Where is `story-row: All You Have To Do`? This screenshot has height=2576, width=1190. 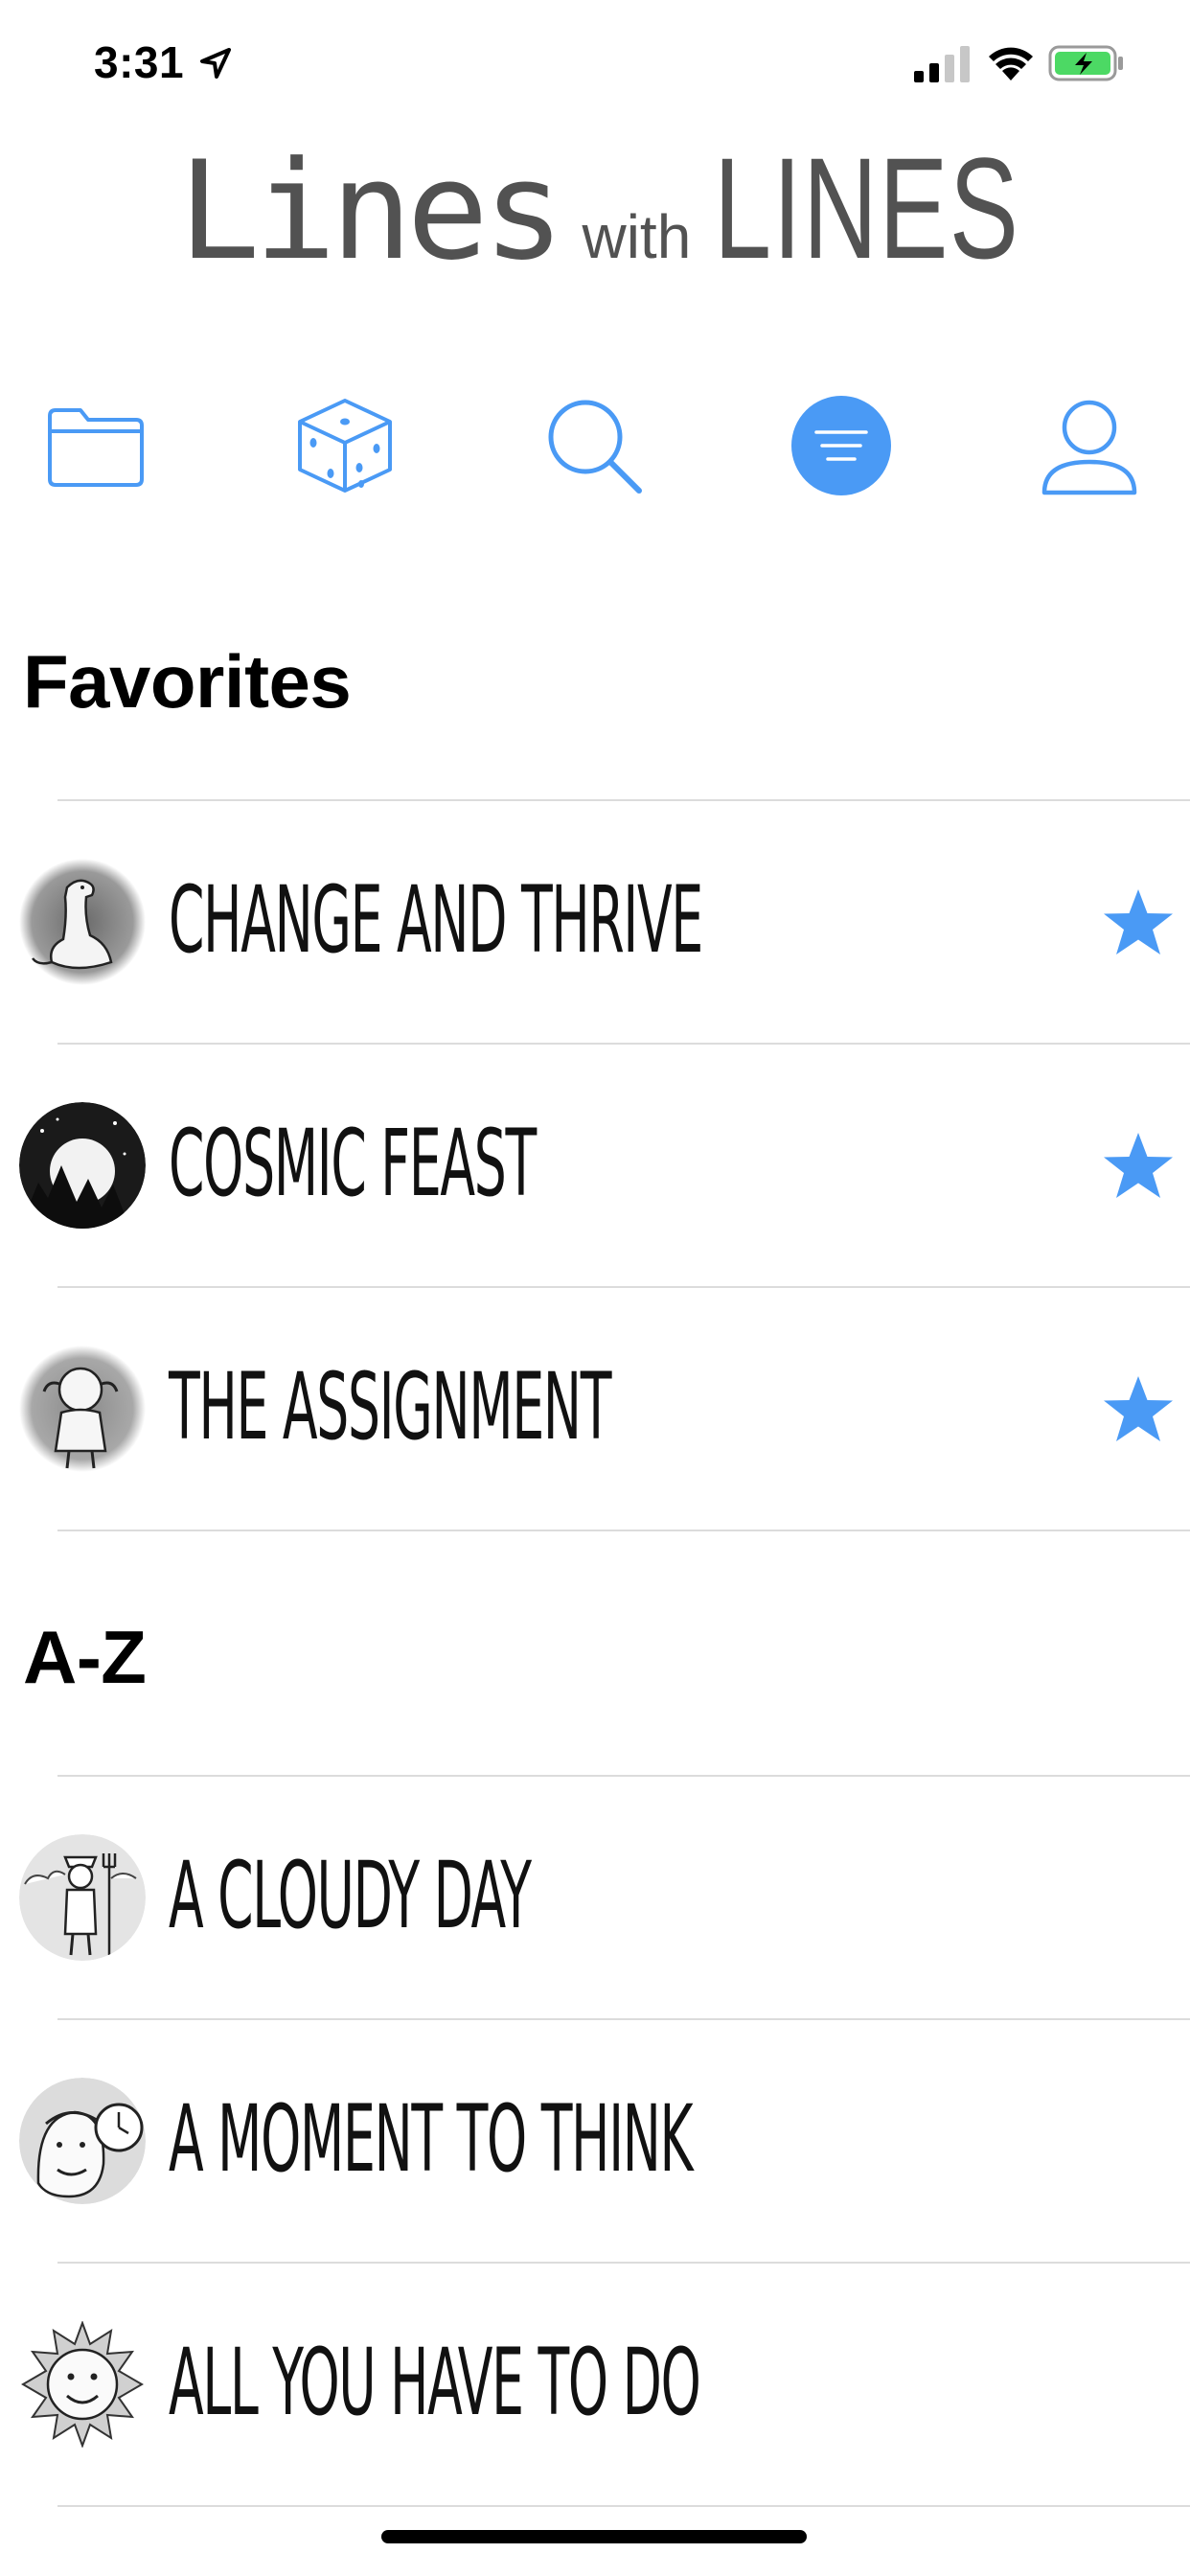 story-row: All You Have To Do is located at coordinates (595, 2384).